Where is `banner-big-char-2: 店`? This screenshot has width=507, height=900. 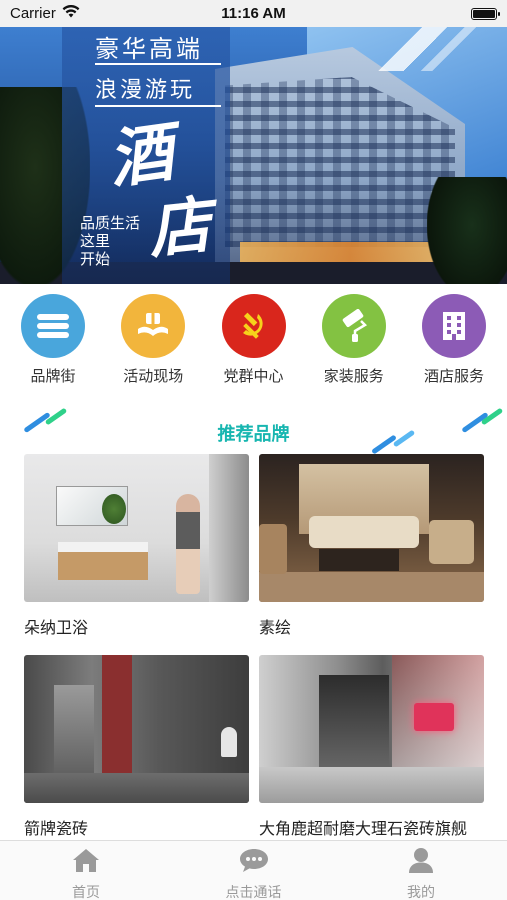
banner-big-char-2: 店 is located at coordinates (179, 227).